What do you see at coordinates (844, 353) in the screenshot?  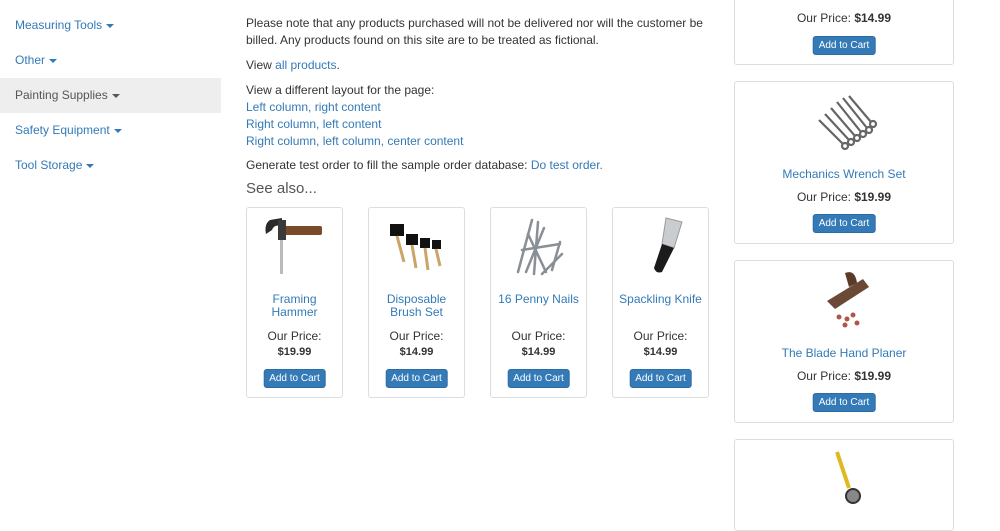 I see `product-name-link: The Blade Hand Planer` at bounding box center [844, 353].